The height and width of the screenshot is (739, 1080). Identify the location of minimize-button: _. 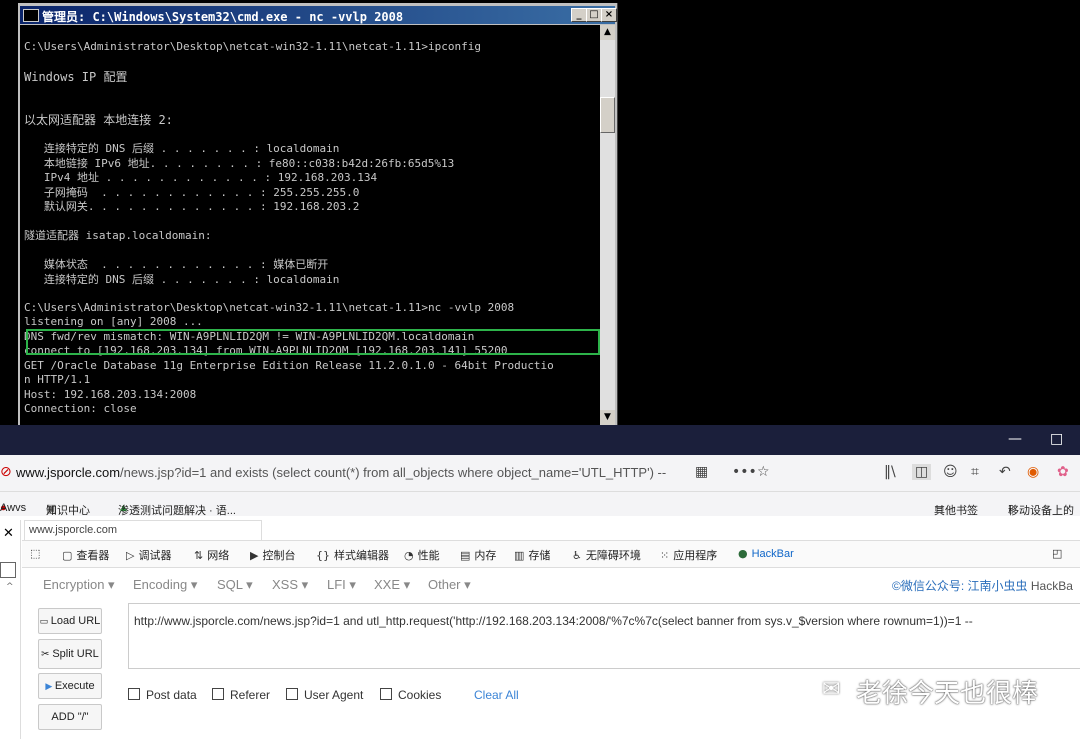
(579, 15).